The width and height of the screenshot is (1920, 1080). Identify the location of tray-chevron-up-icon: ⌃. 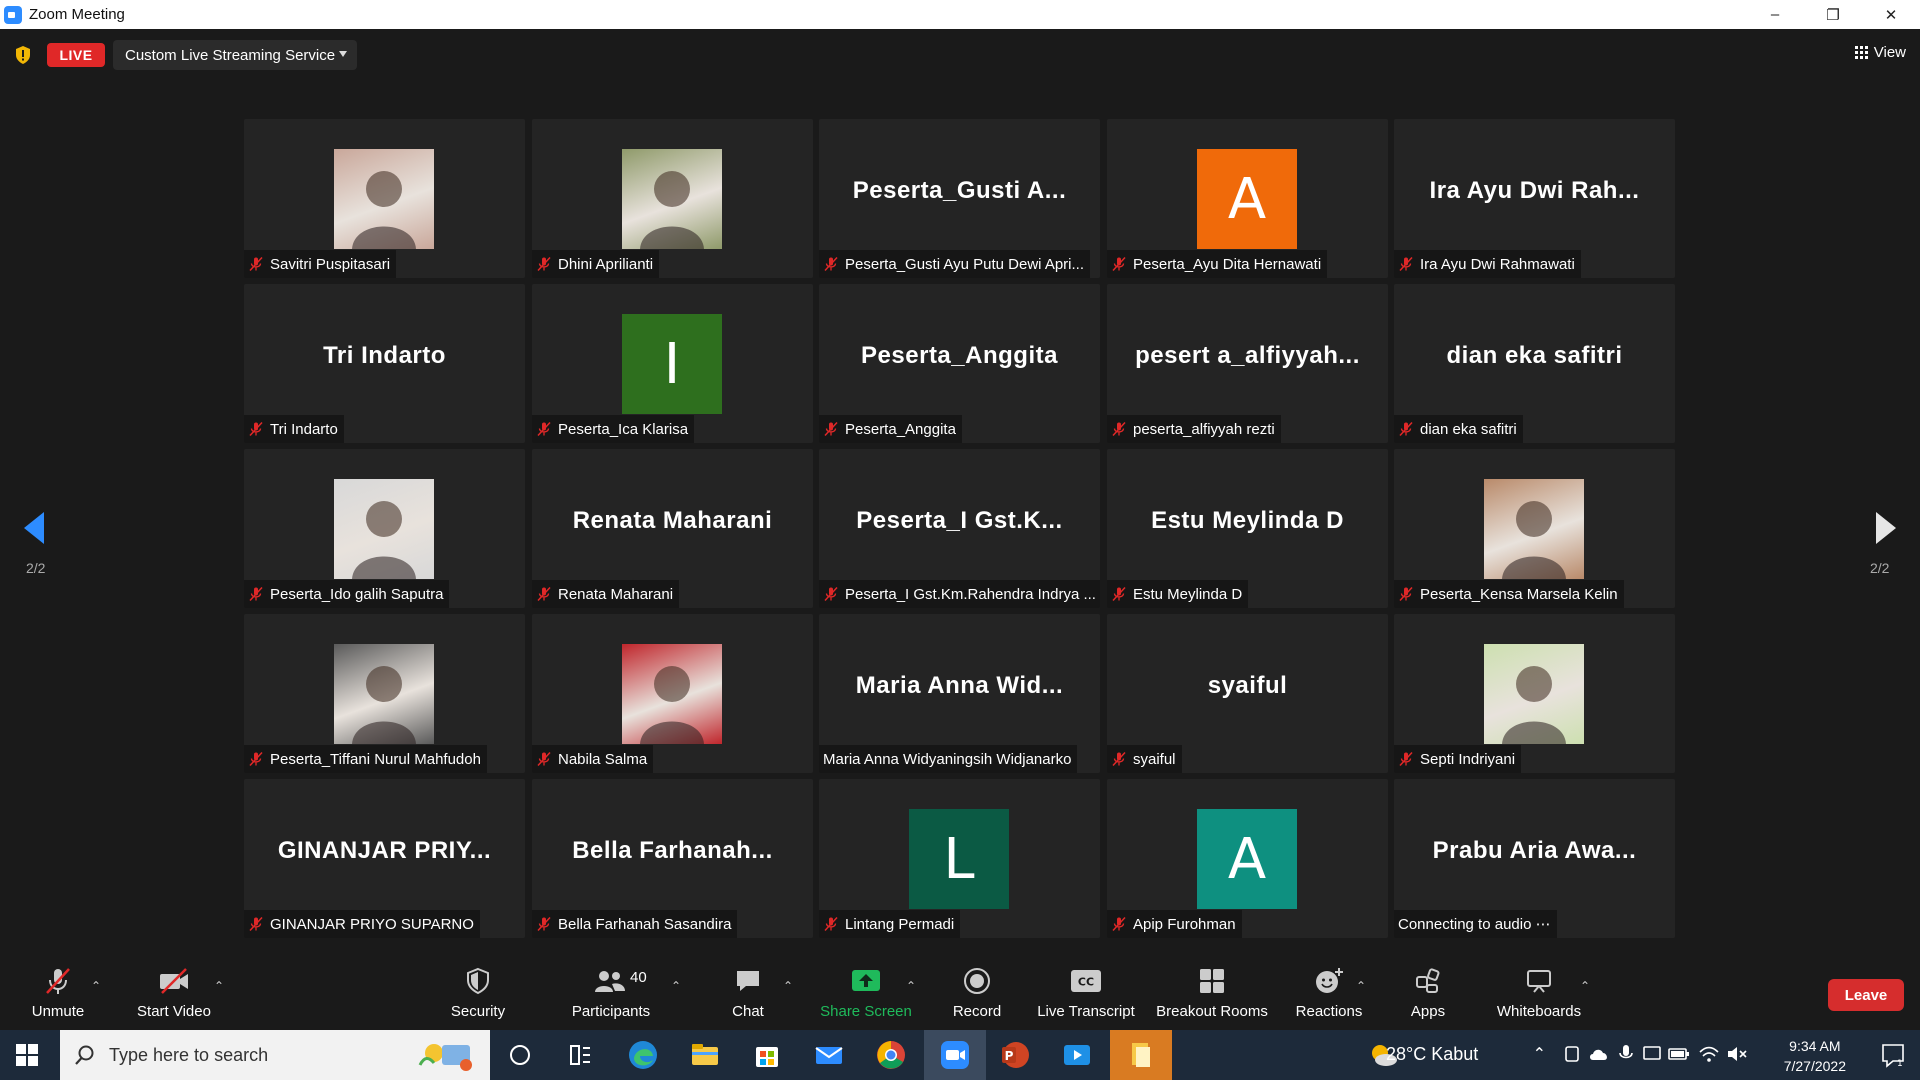
(1539, 1054).